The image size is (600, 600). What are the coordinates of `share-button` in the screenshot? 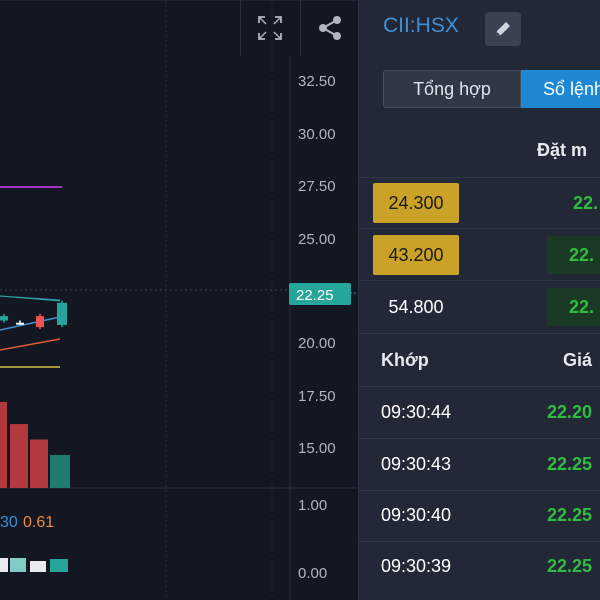 It's located at (329, 28).